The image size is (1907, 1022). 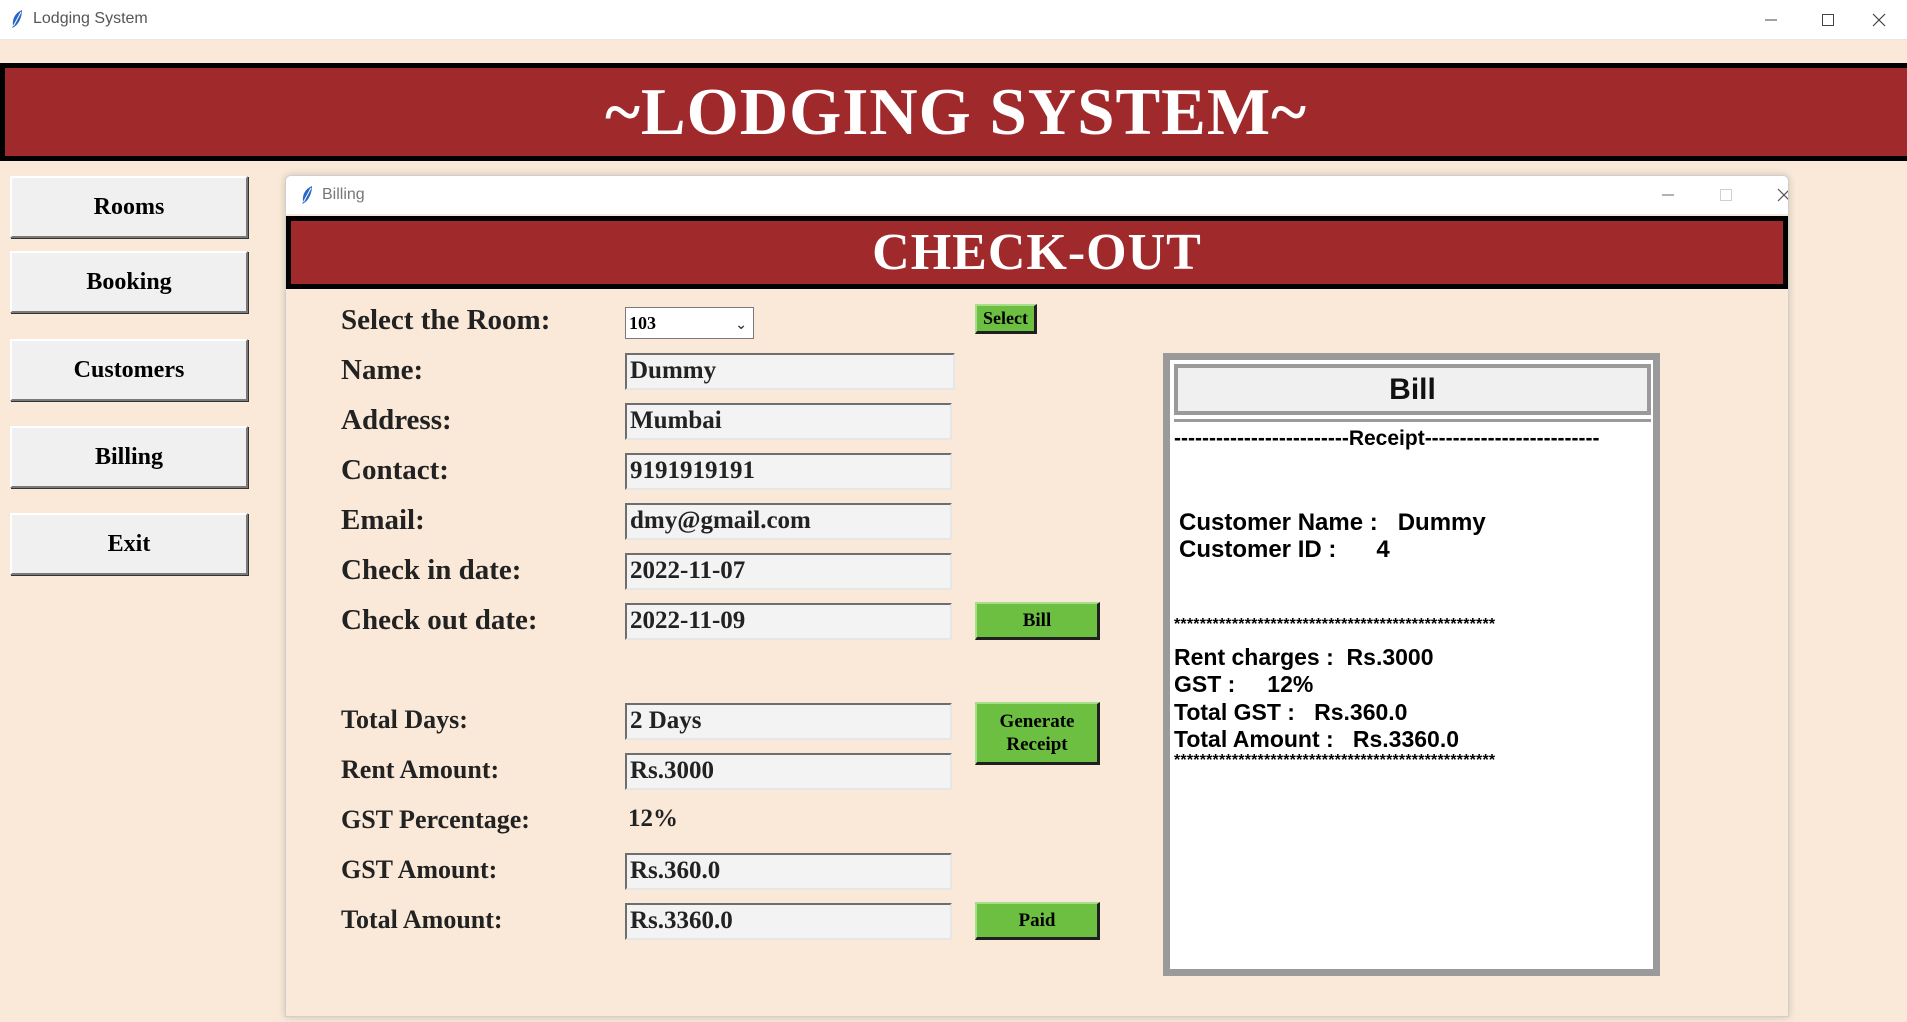 I want to click on chevron-down-icon: ⌄, so click(x=741, y=325).